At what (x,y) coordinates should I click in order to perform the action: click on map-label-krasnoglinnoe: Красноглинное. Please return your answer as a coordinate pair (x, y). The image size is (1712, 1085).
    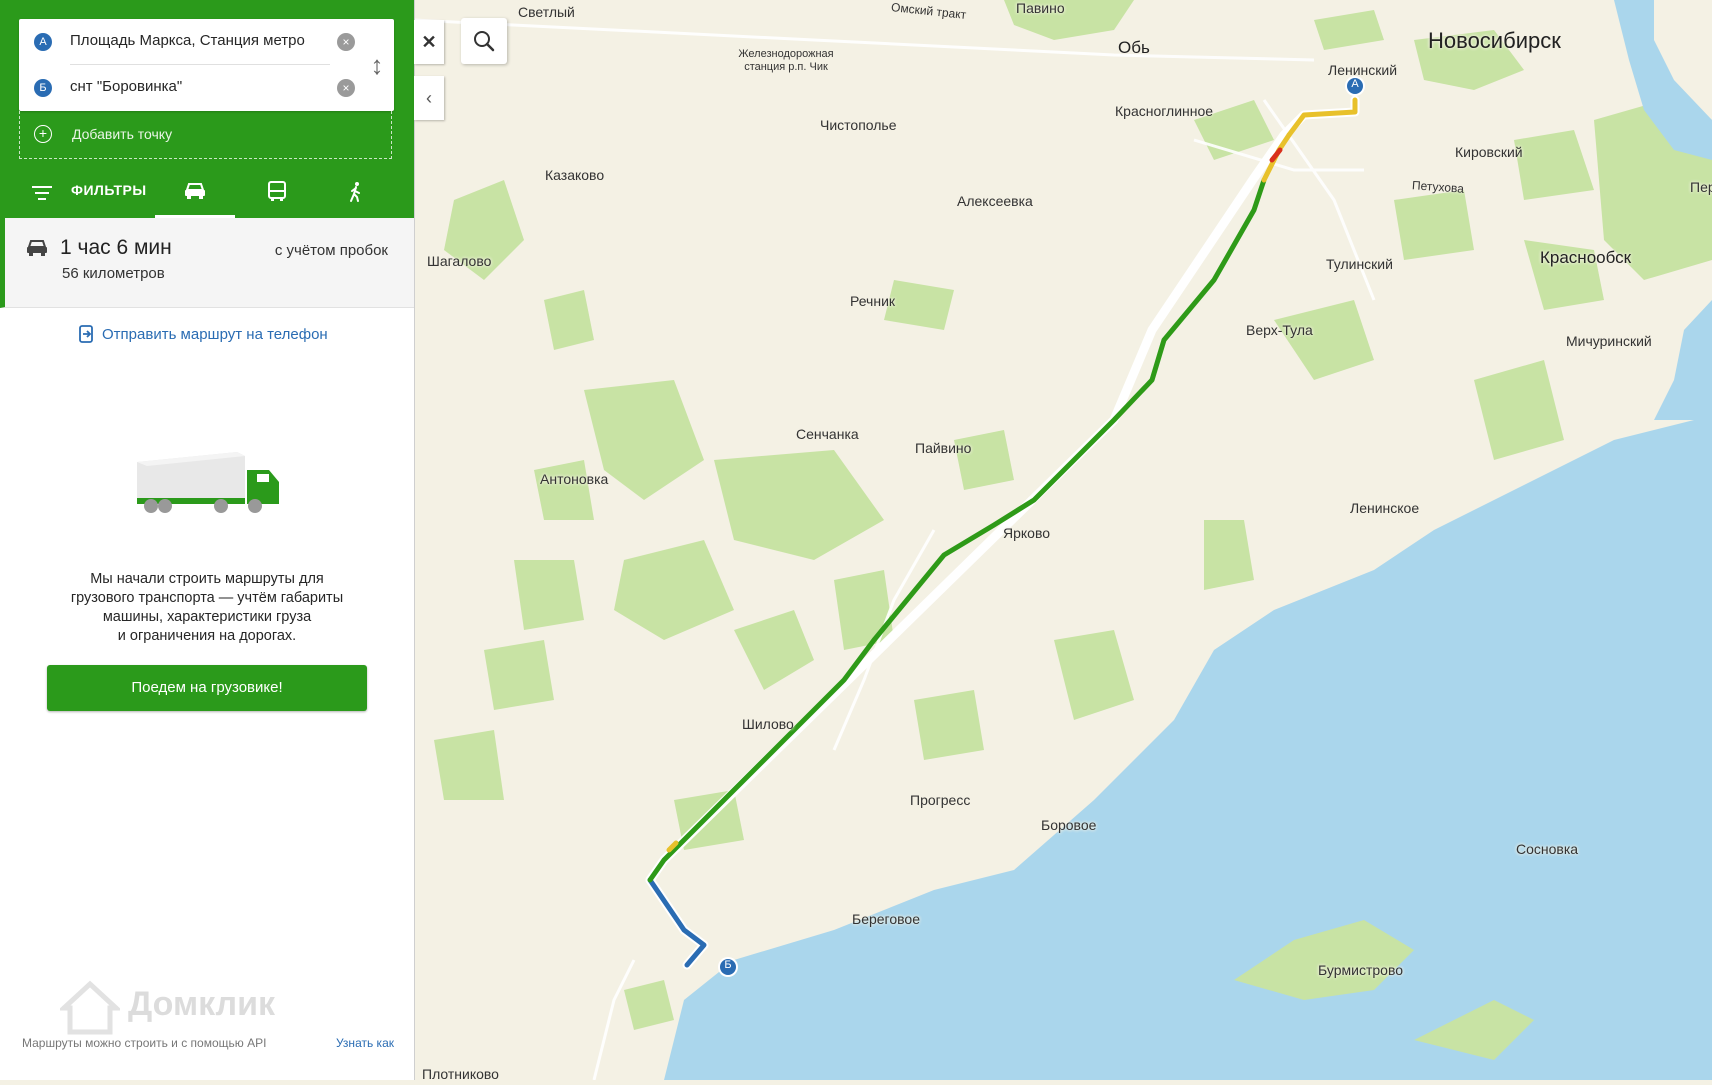
    Looking at the image, I should click on (1164, 111).